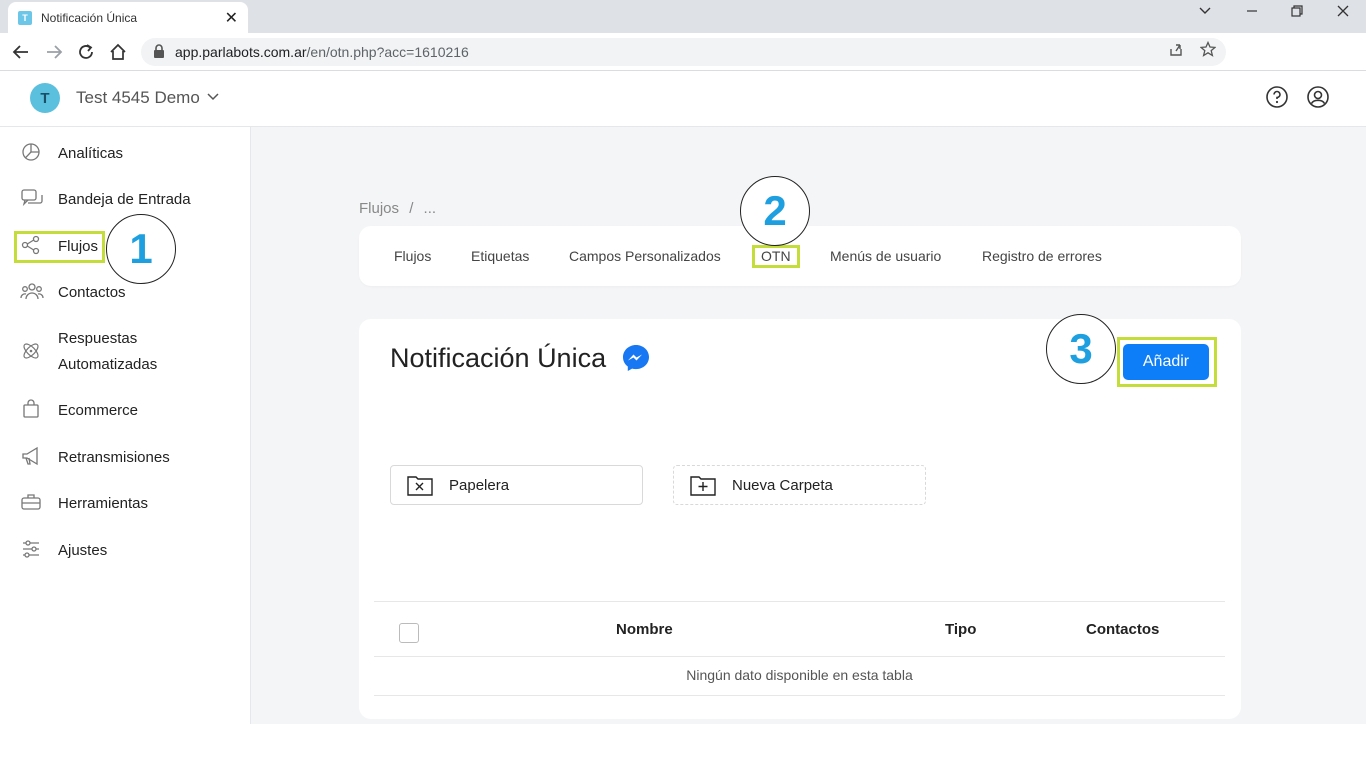 The height and width of the screenshot is (768, 1366). I want to click on sidebar-item-label: Bandeja de Entrada, so click(124, 199).